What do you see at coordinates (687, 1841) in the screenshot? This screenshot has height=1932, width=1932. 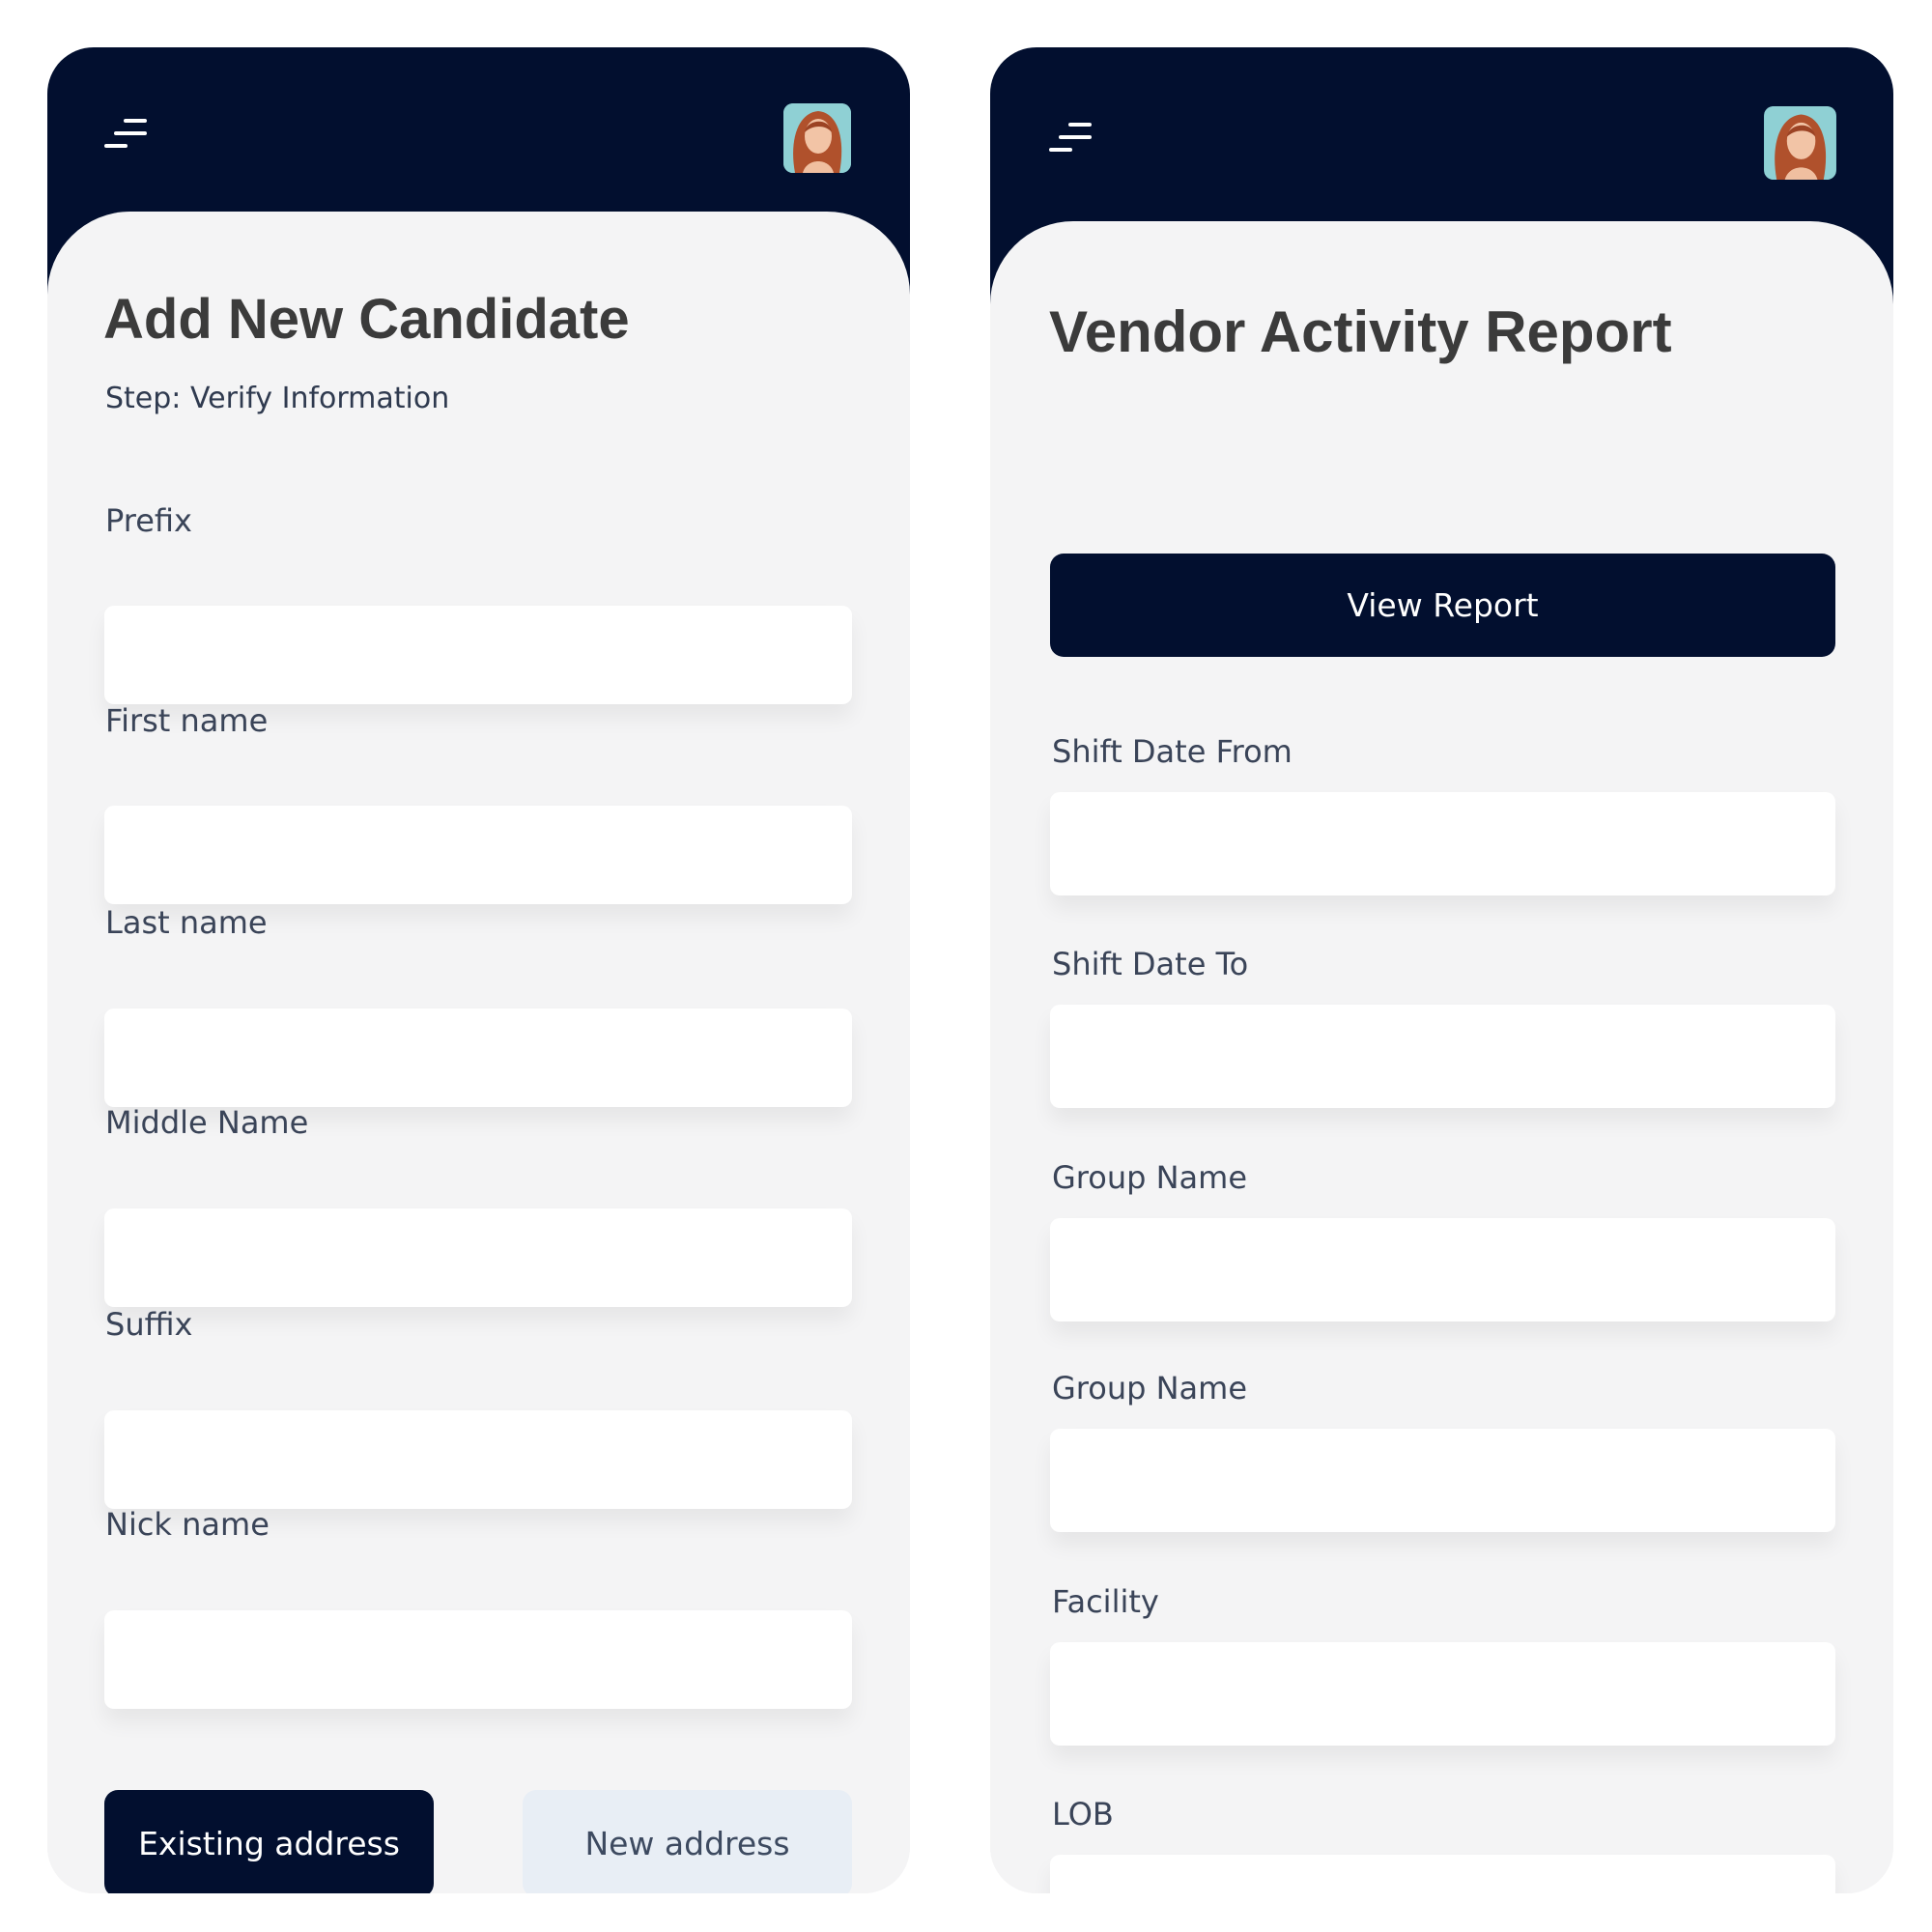 I see `new-address-button: New address` at bounding box center [687, 1841].